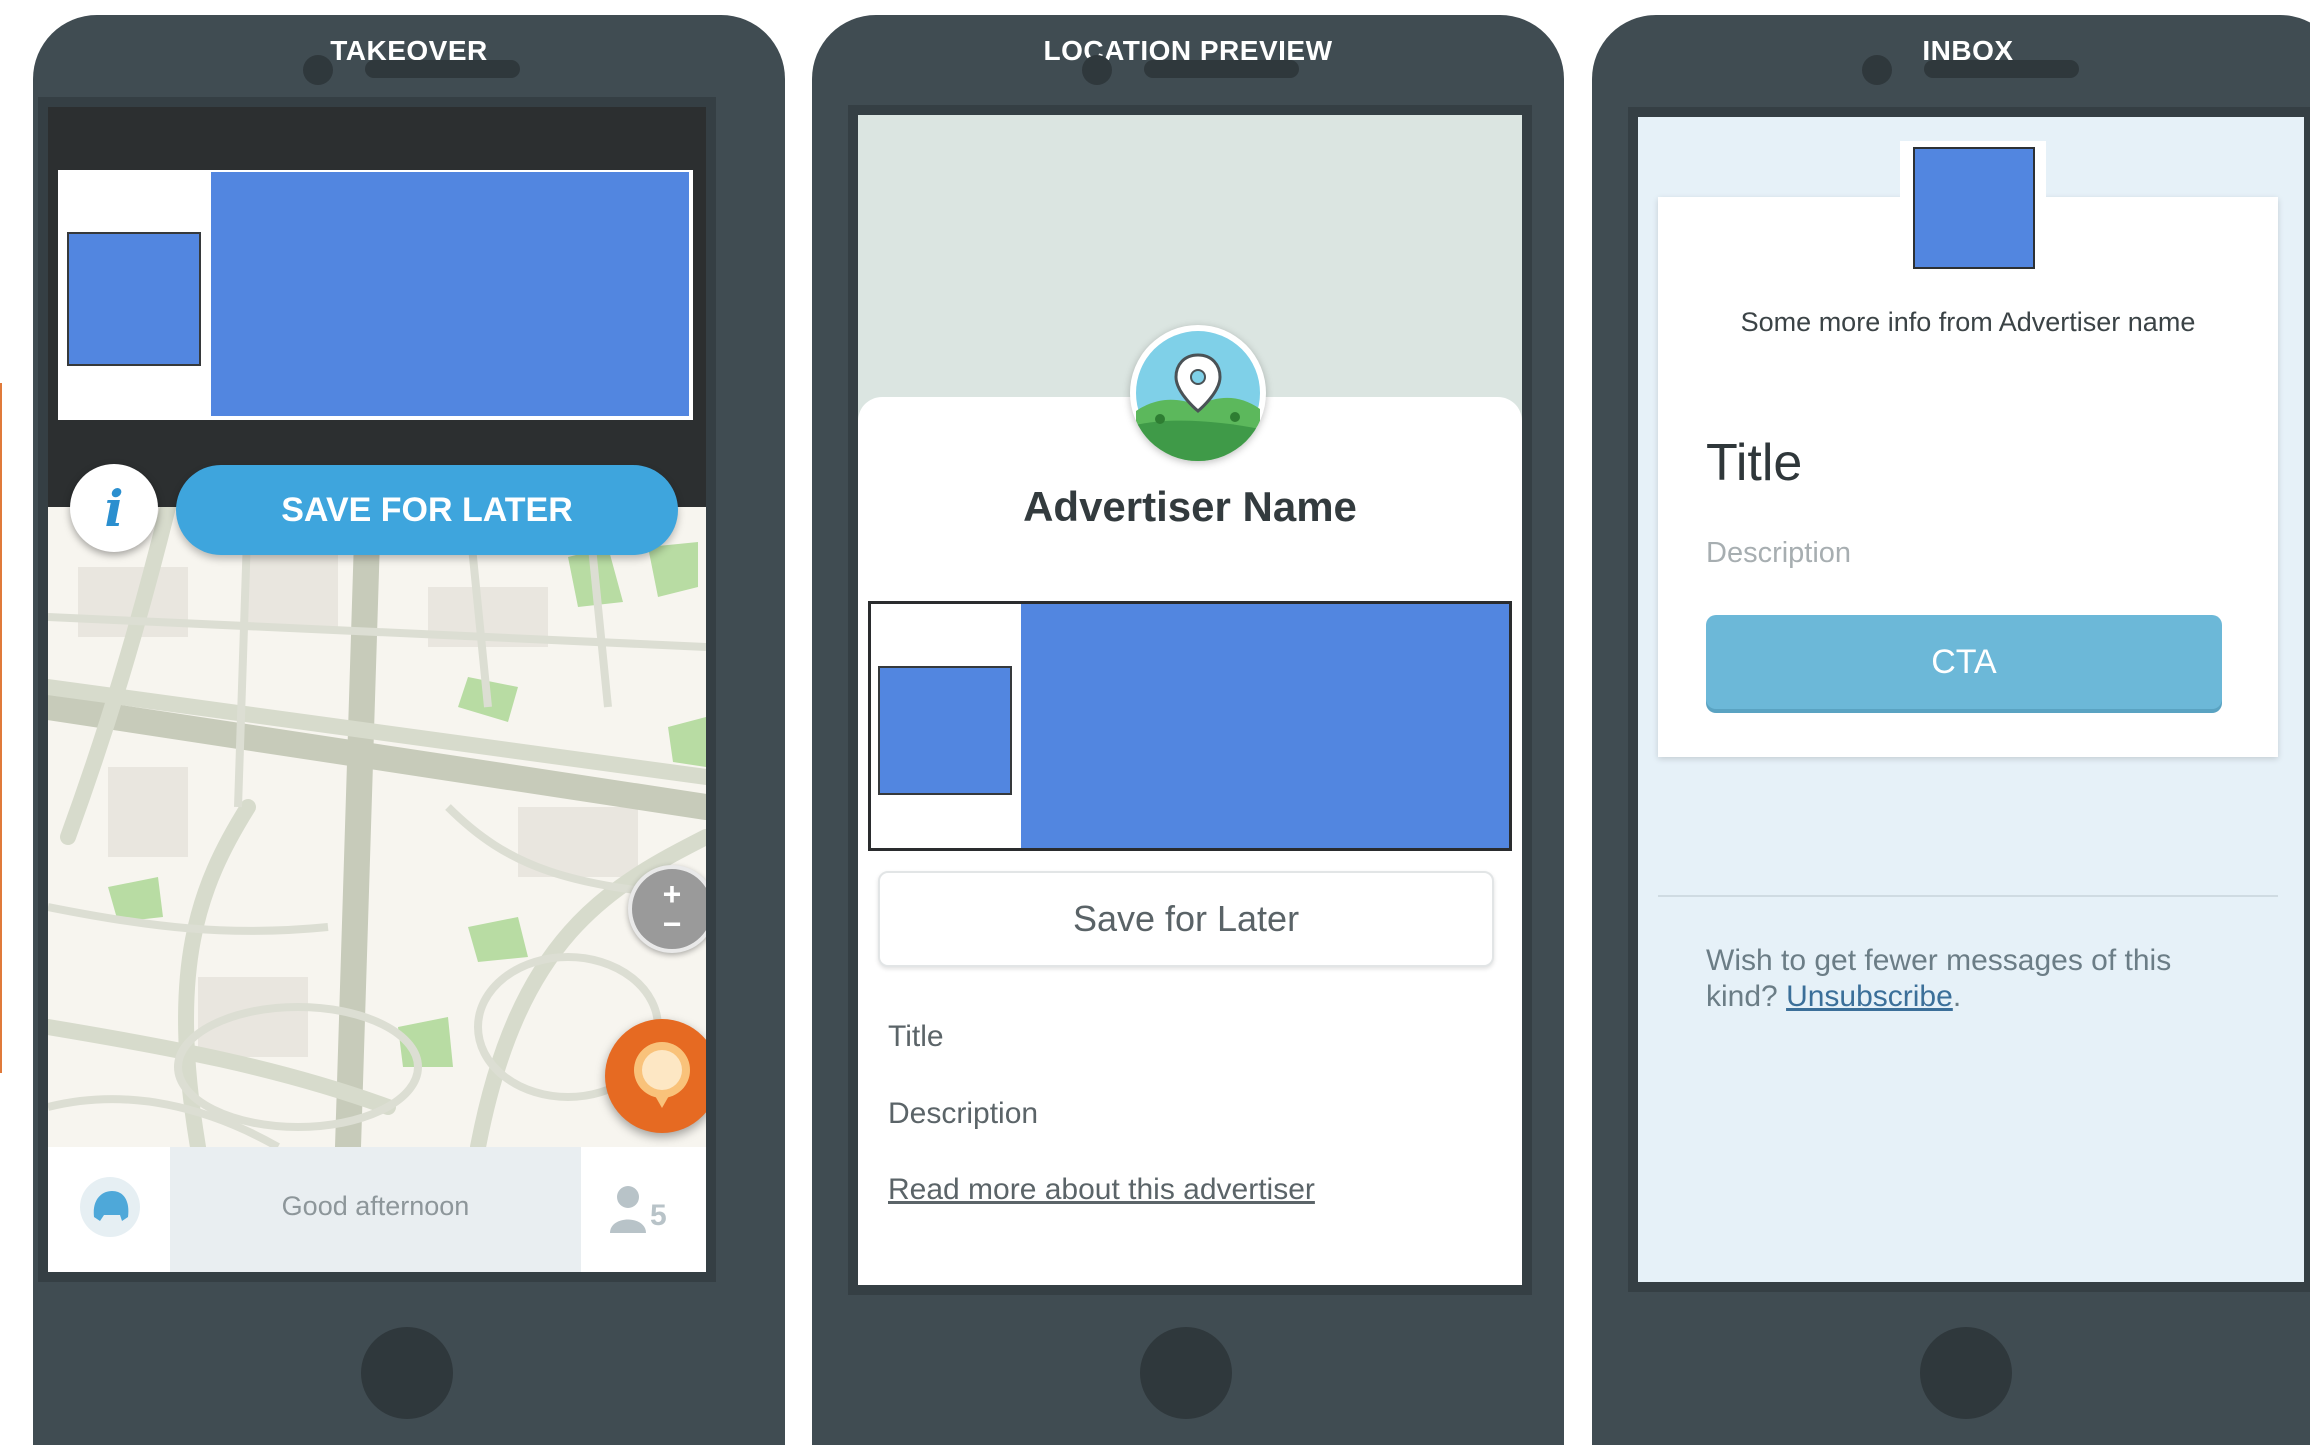 The image size is (2310, 1445). I want to click on inbox-thumbnail-placeholder, so click(1974, 208).